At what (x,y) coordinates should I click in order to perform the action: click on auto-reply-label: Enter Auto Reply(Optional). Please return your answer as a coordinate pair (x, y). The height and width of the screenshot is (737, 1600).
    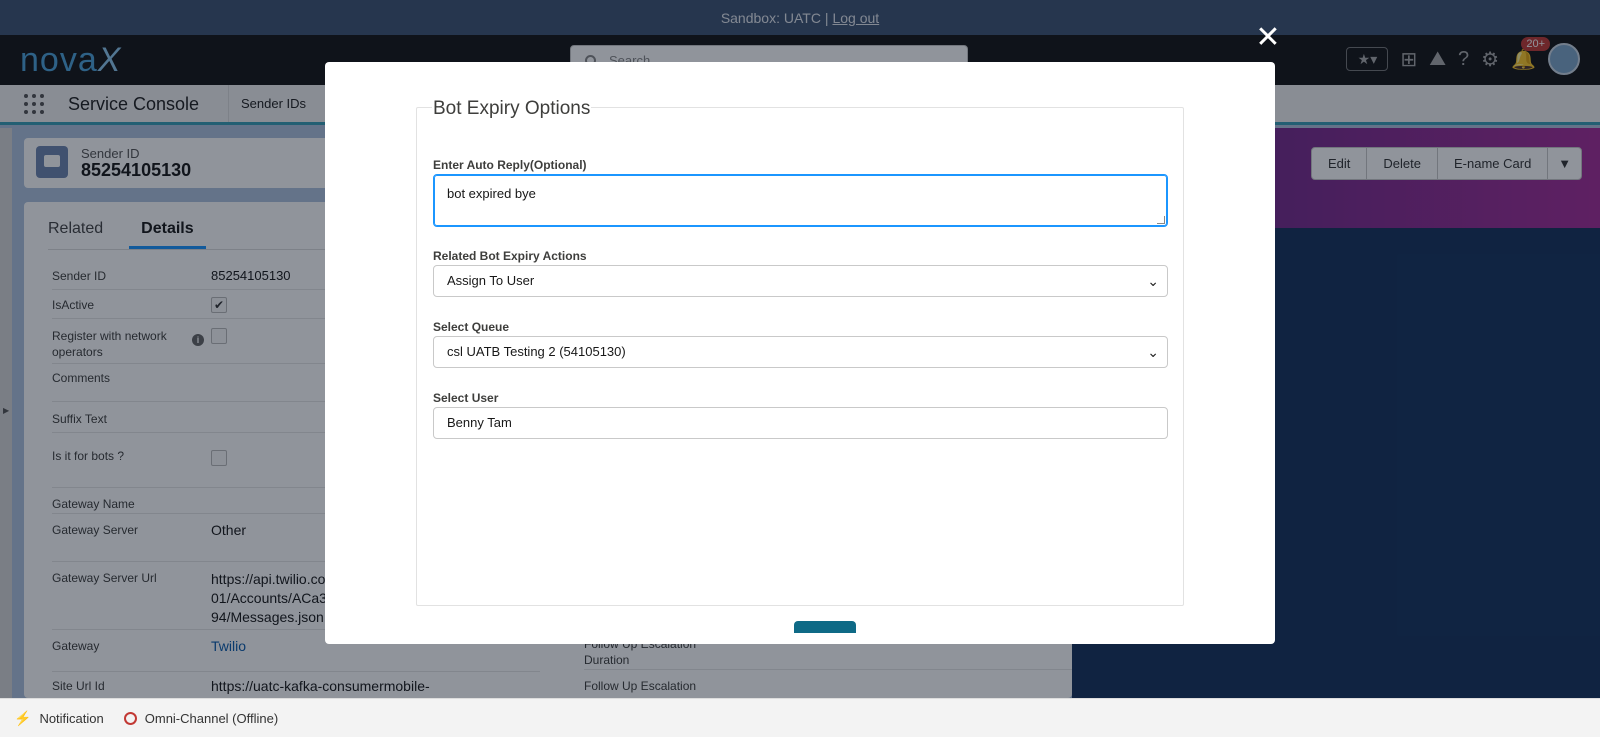
    Looking at the image, I should click on (510, 165).